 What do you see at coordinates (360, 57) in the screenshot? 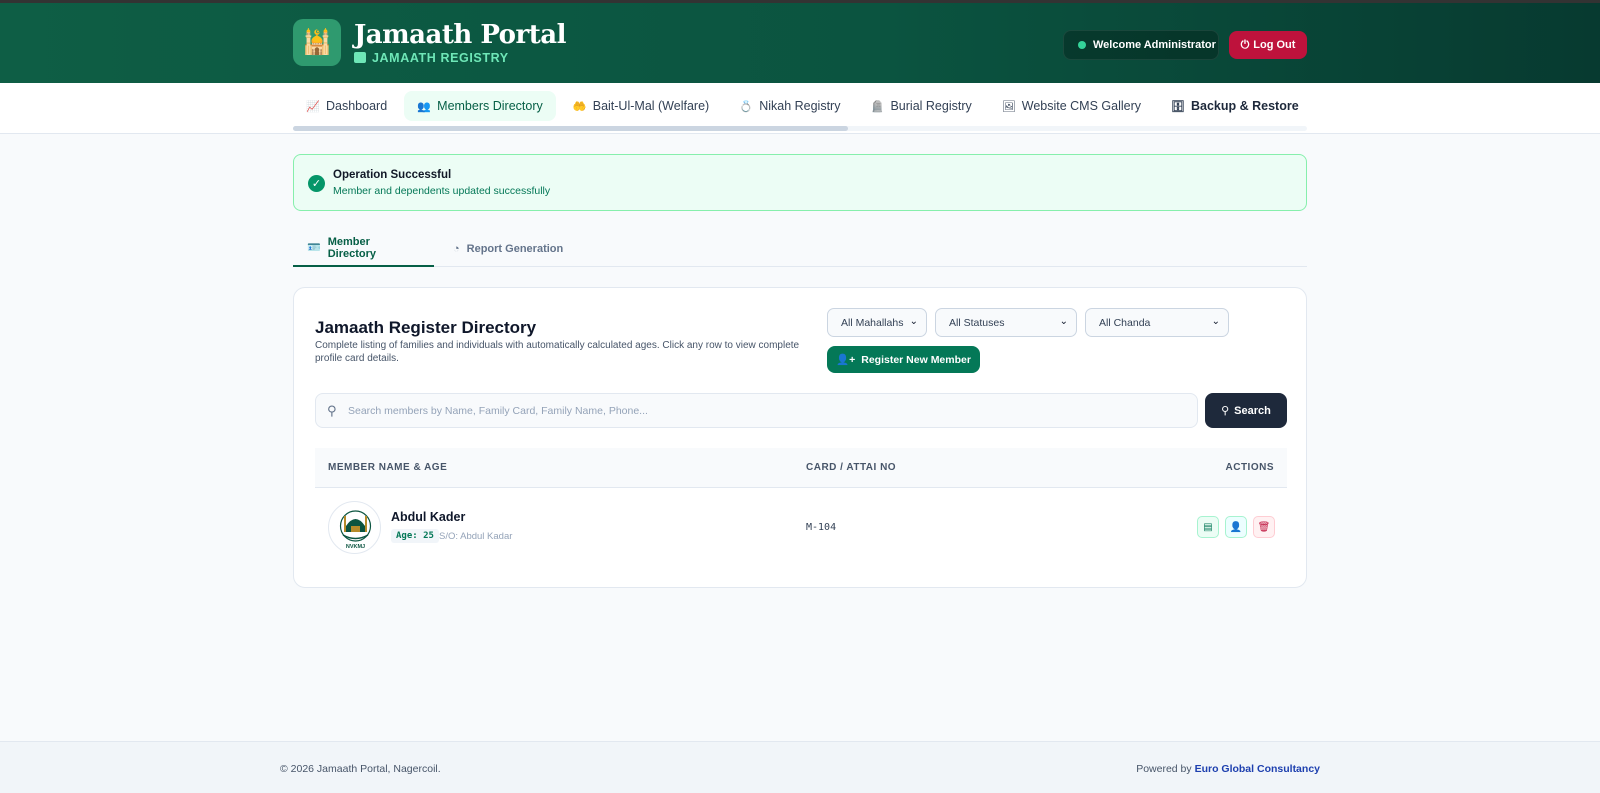
I see `map-icon` at bounding box center [360, 57].